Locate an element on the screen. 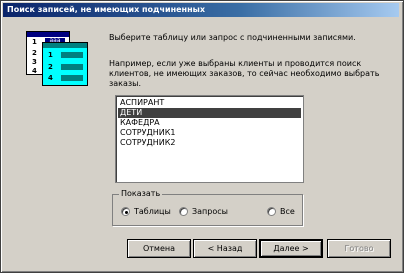  list-item: КАФЕДРА is located at coordinates (209, 123).